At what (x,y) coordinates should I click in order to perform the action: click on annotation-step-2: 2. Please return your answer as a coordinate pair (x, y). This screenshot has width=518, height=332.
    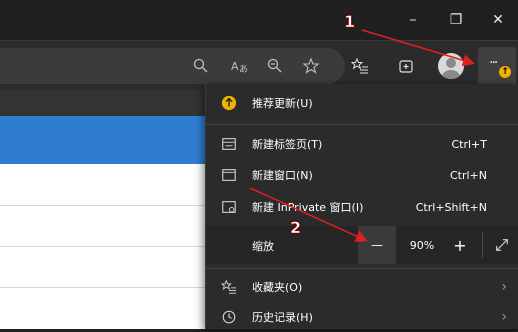
    Looking at the image, I should click on (296, 228).